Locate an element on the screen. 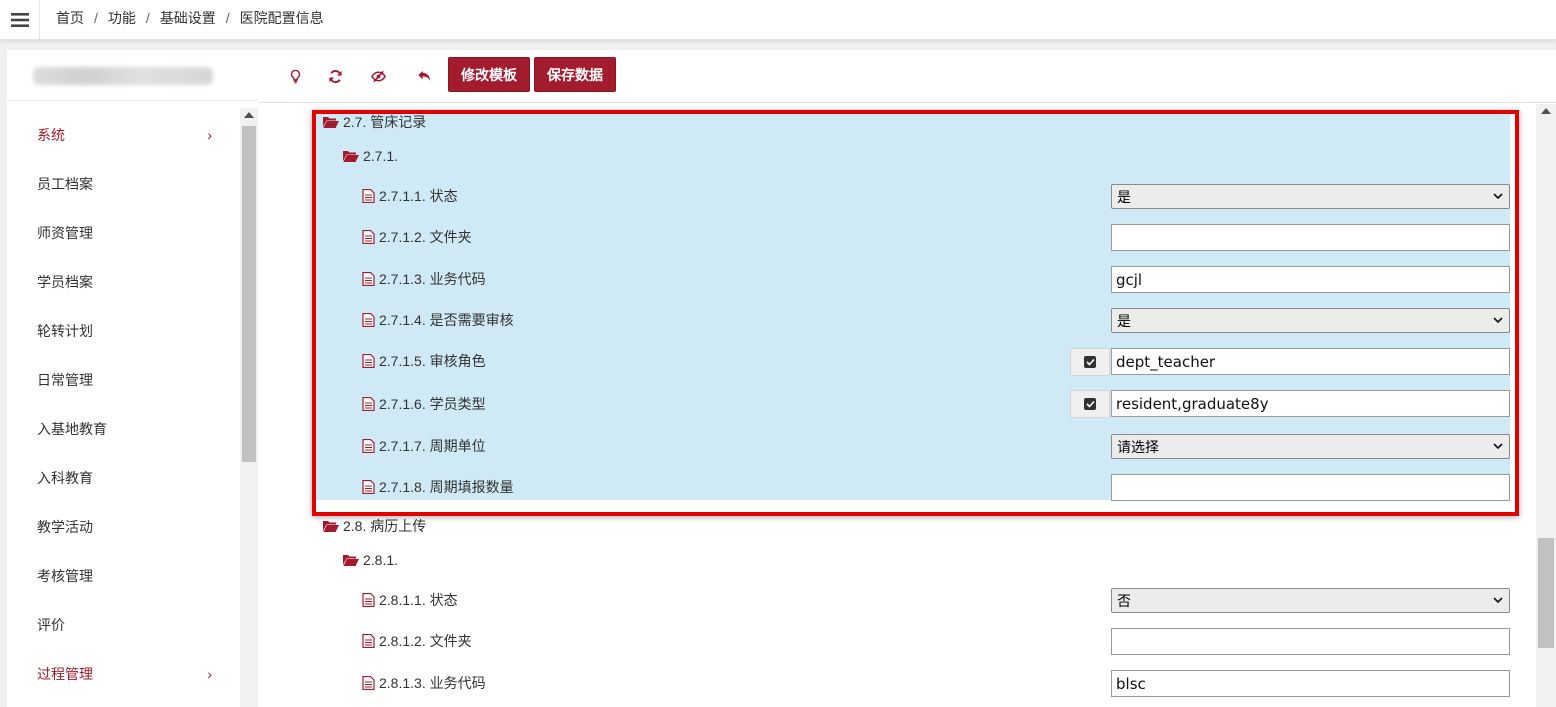  undo-icon is located at coordinates (423, 75).